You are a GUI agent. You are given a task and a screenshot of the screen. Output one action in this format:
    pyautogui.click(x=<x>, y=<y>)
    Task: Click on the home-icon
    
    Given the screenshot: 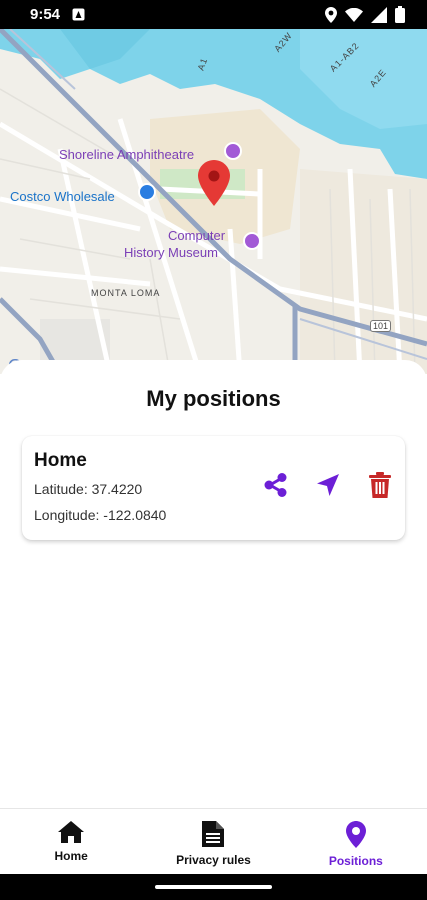 What is the action you would take?
    pyautogui.click(x=71, y=832)
    